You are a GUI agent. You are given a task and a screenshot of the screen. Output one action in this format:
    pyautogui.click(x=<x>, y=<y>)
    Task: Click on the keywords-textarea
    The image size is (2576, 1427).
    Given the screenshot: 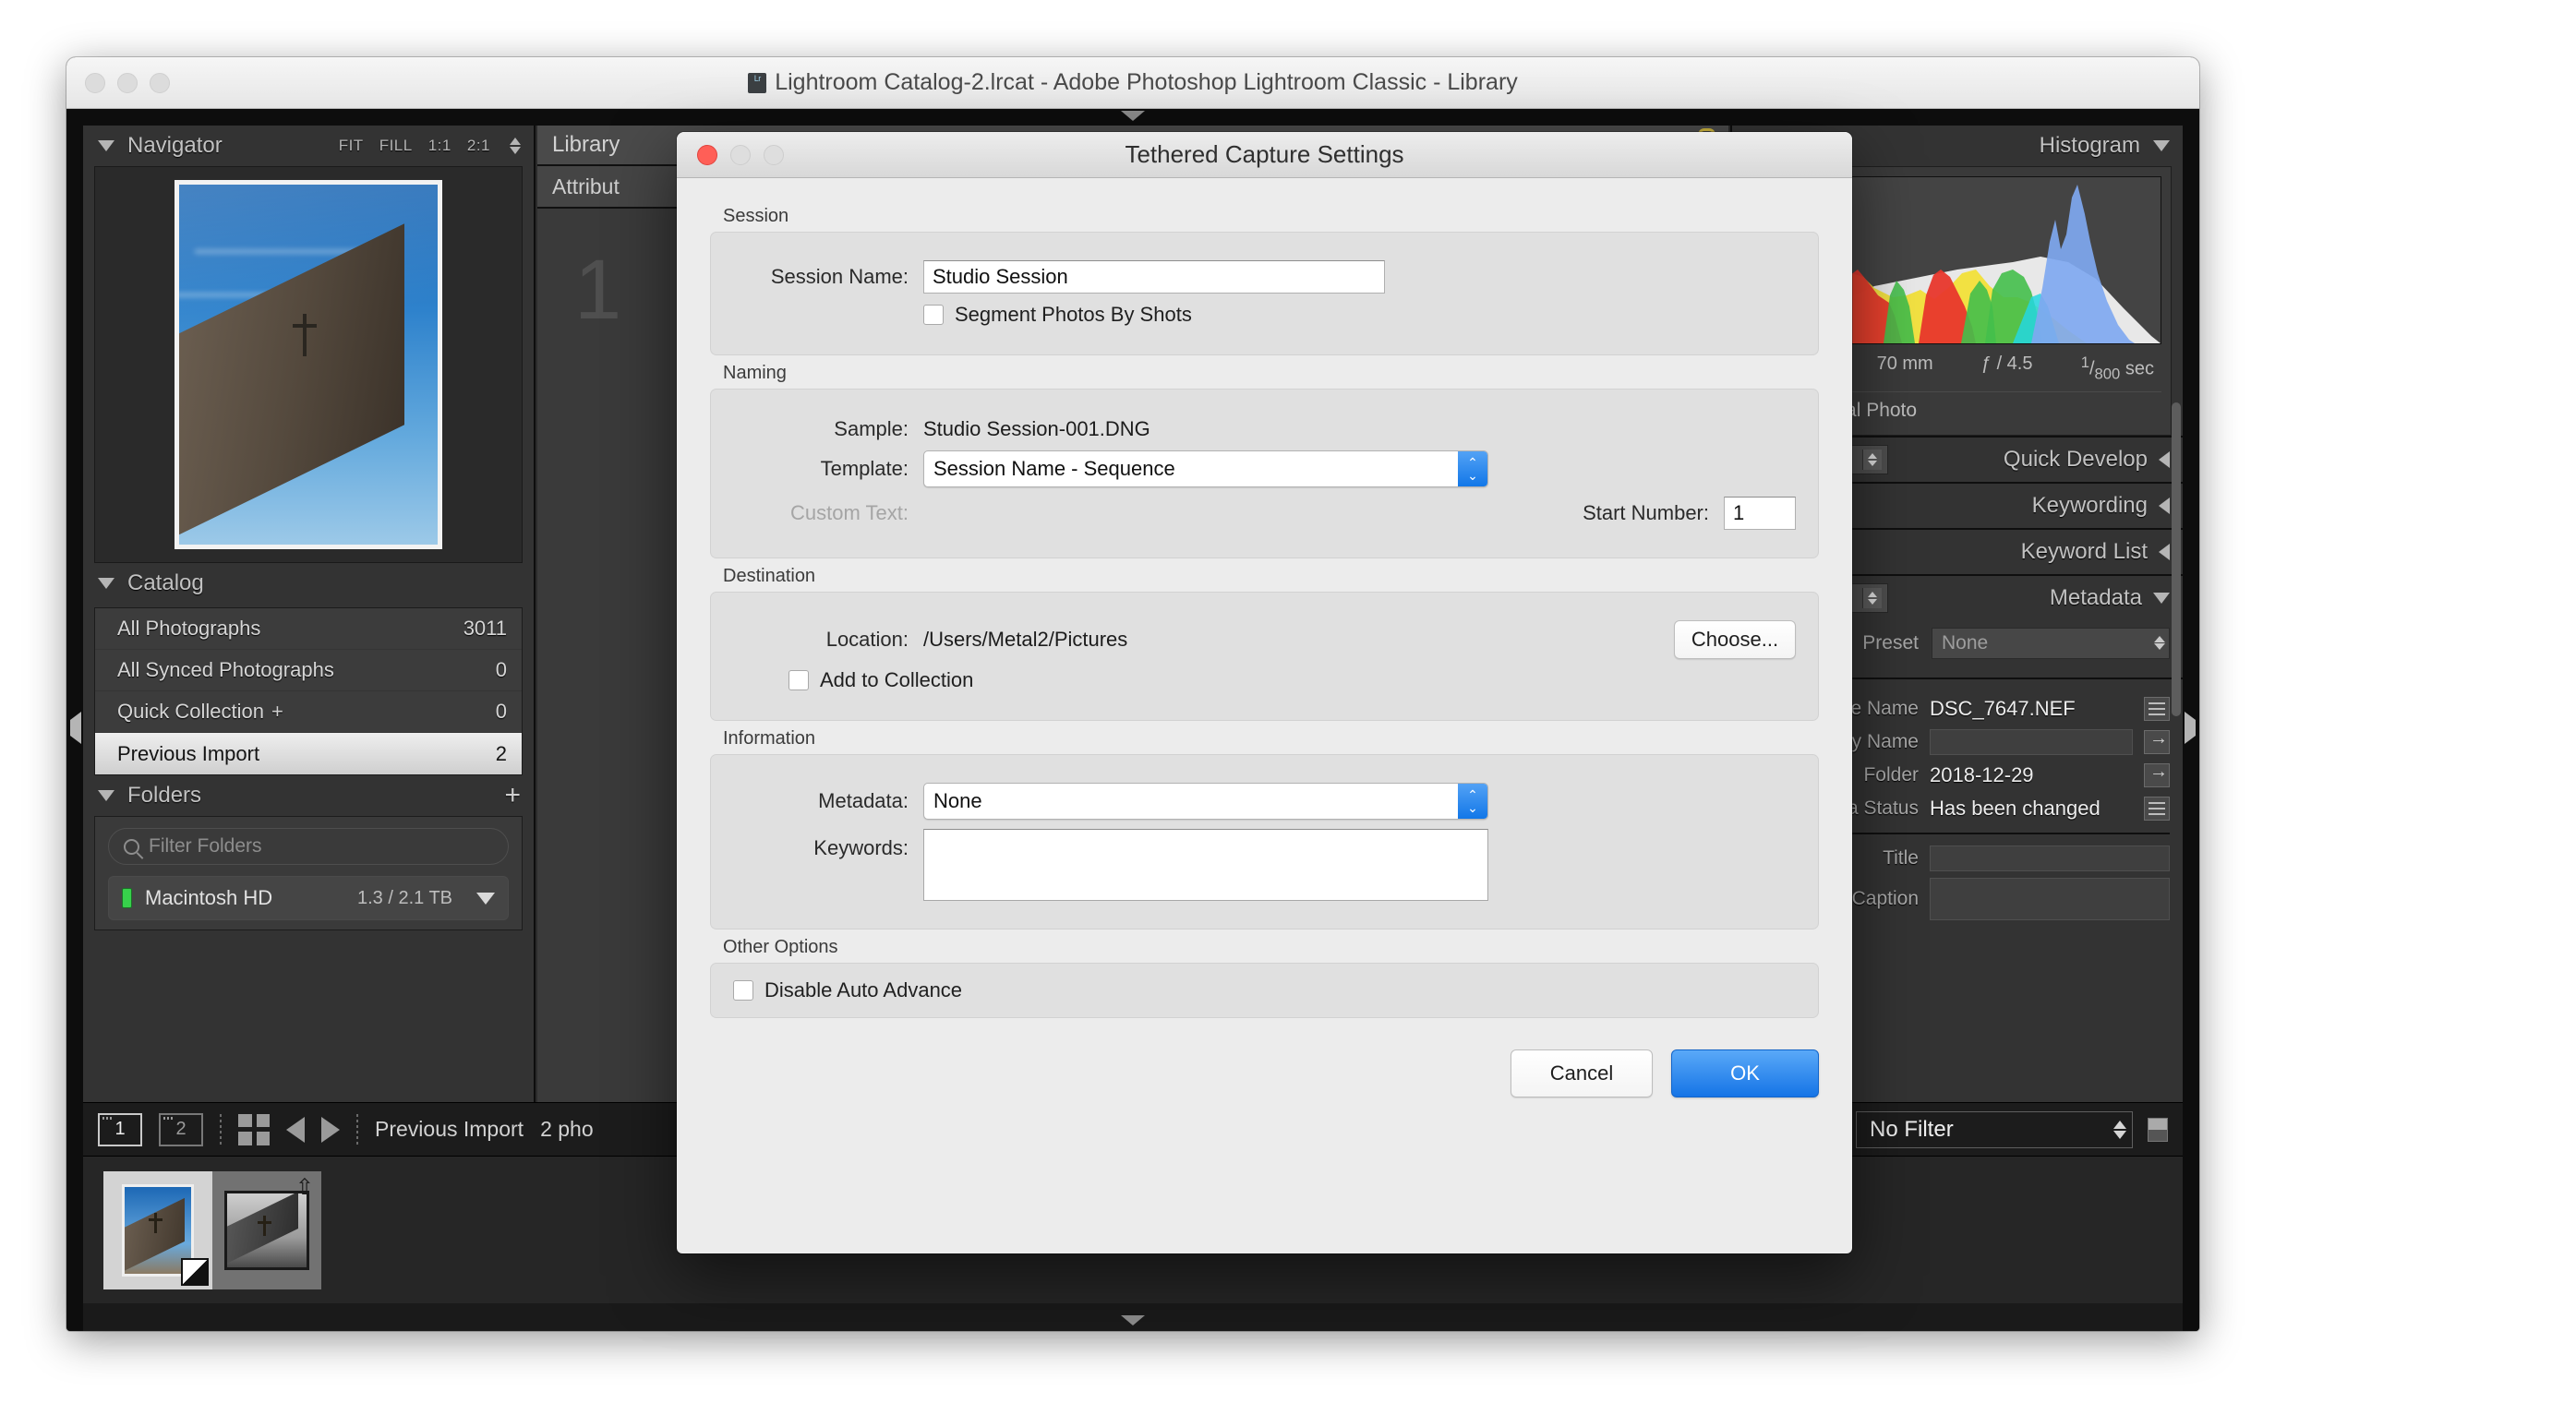 What is the action you would take?
    pyautogui.click(x=1205, y=865)
    